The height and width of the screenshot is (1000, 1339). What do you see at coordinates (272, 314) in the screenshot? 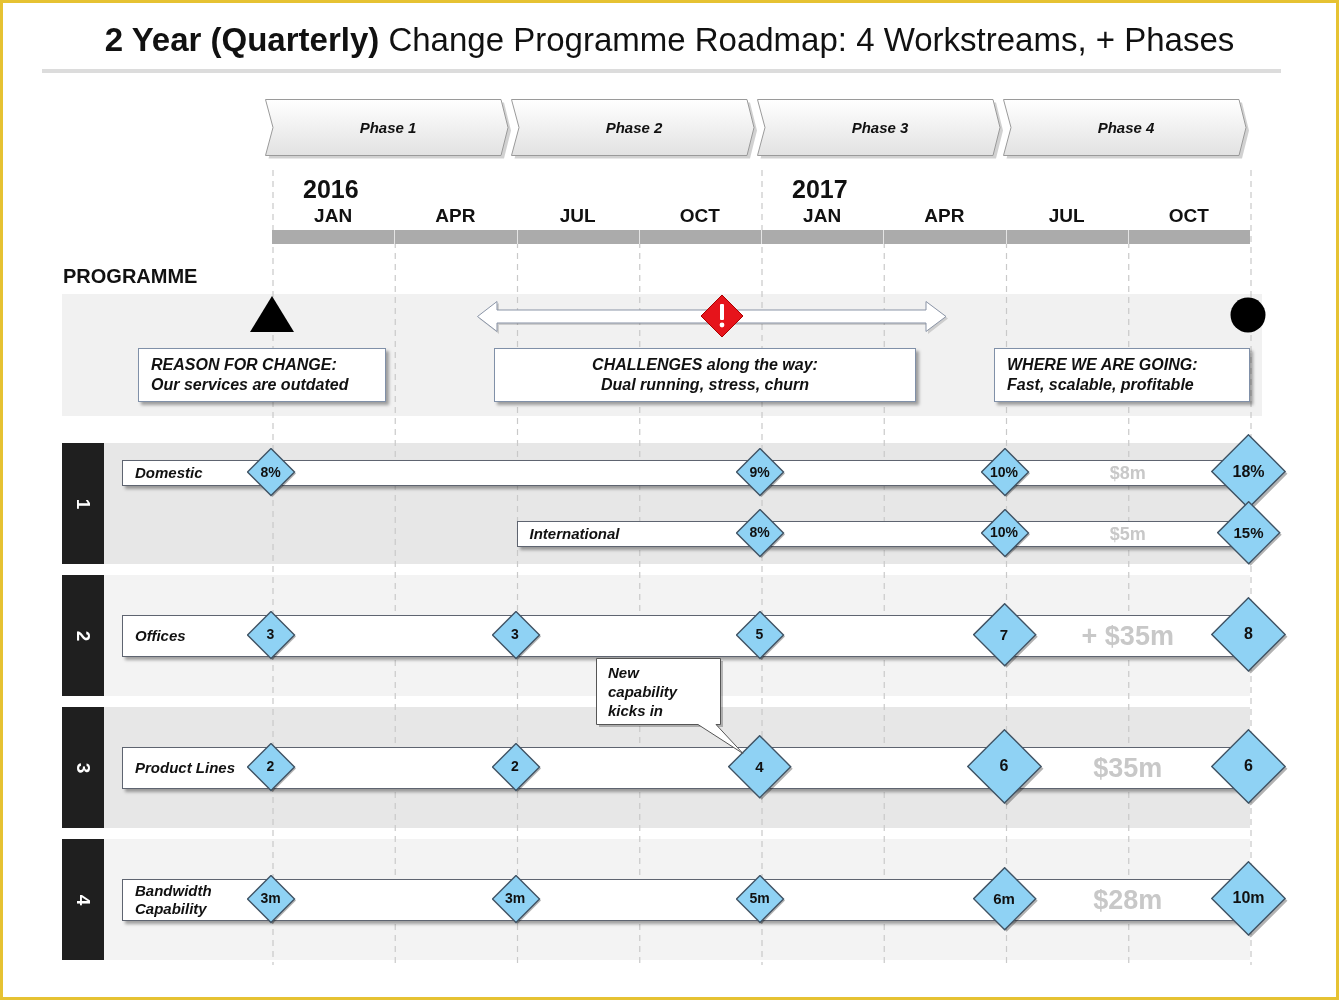
I see `triangle-icon` at bounding box center [272, 314].